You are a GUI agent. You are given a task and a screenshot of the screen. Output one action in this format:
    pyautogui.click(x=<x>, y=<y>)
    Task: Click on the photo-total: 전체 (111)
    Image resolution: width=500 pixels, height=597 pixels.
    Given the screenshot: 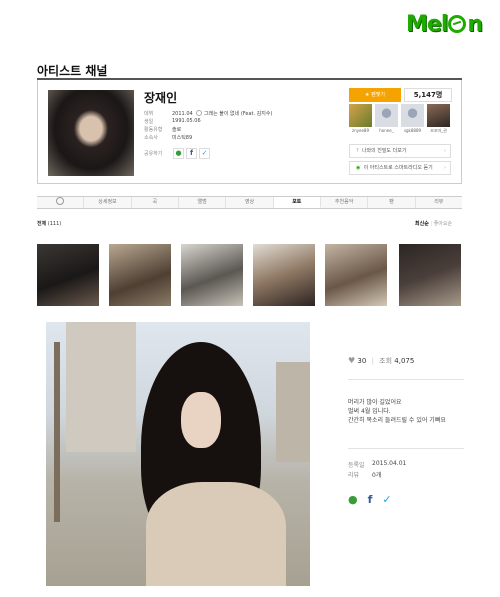 What is the action you would take?
    pyautogui.click(x=49, y=224)
    